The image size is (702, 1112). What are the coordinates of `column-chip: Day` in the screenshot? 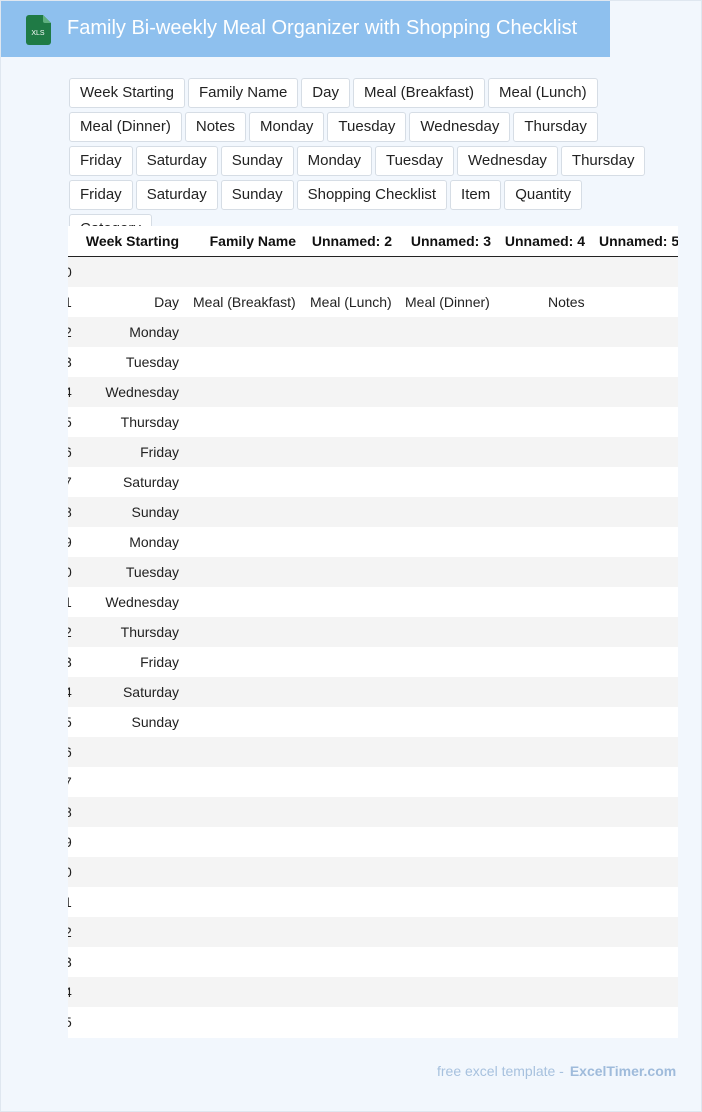 It's located at (325, 93).